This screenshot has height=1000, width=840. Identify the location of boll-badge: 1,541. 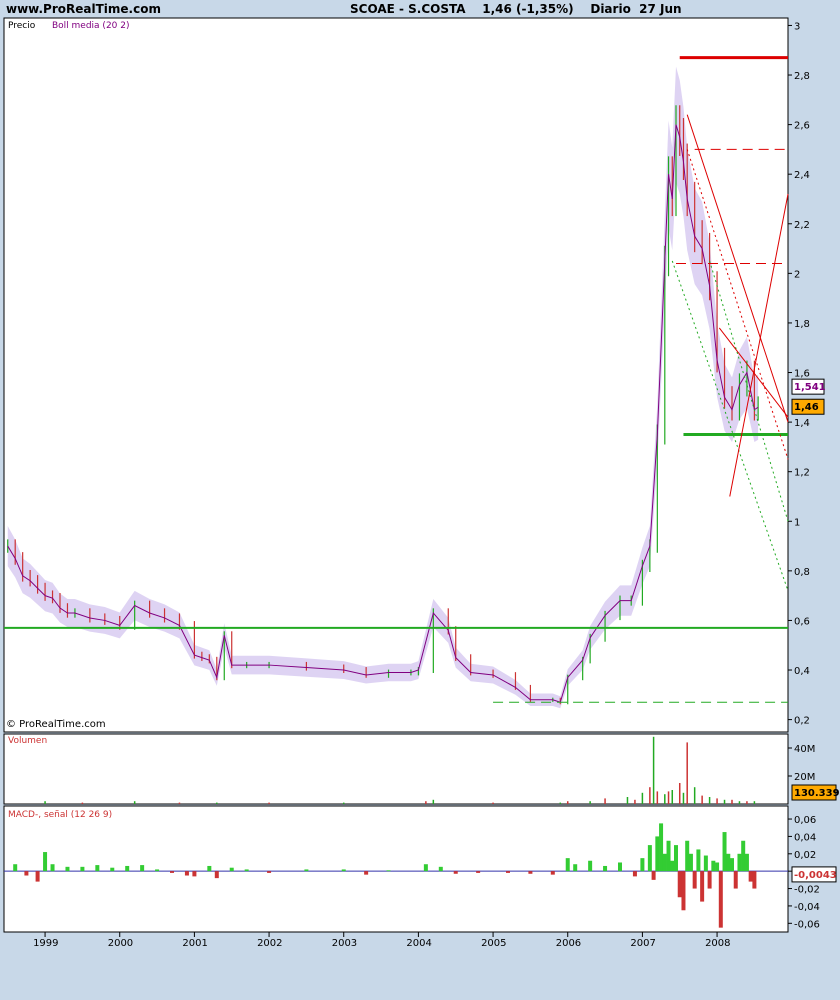
(810, 387).